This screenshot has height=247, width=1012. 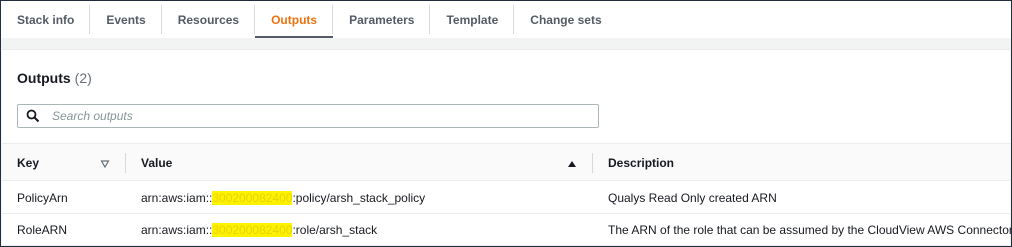 What do you see at coordinates (209, 19) in the screenshot?
I see `tab-resources: Resources` at bounding box center [209, 19].